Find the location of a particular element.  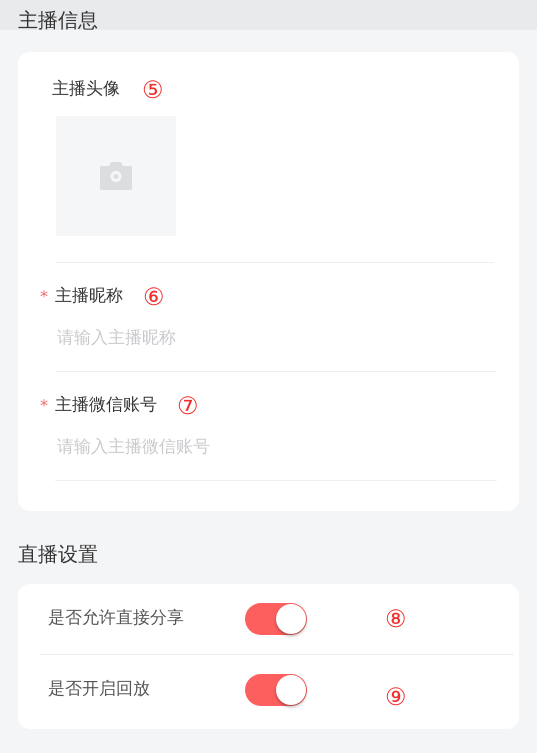

section-title: 直播设置 is located at coordinates (58, 554).